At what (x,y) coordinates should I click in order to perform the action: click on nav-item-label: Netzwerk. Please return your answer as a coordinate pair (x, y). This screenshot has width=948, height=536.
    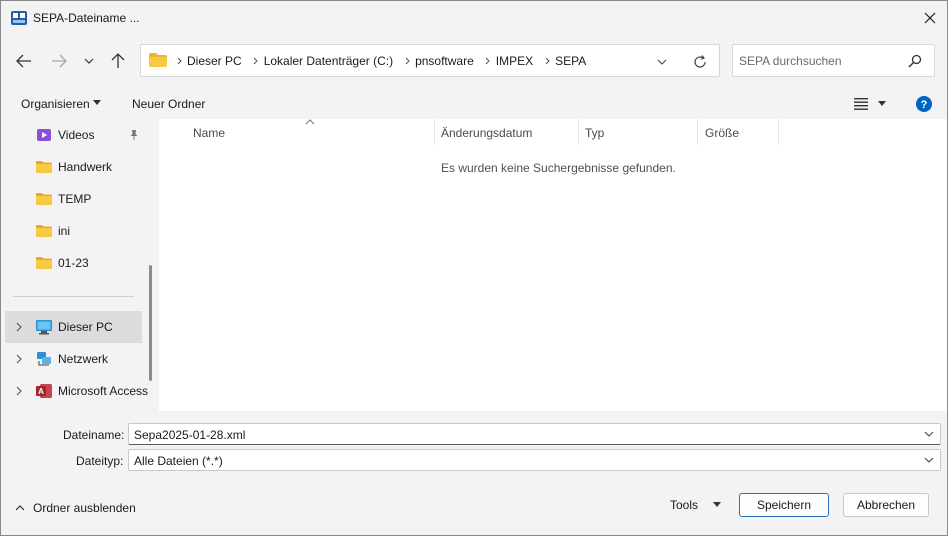
    Looking at the image, I should click on (83, 359).